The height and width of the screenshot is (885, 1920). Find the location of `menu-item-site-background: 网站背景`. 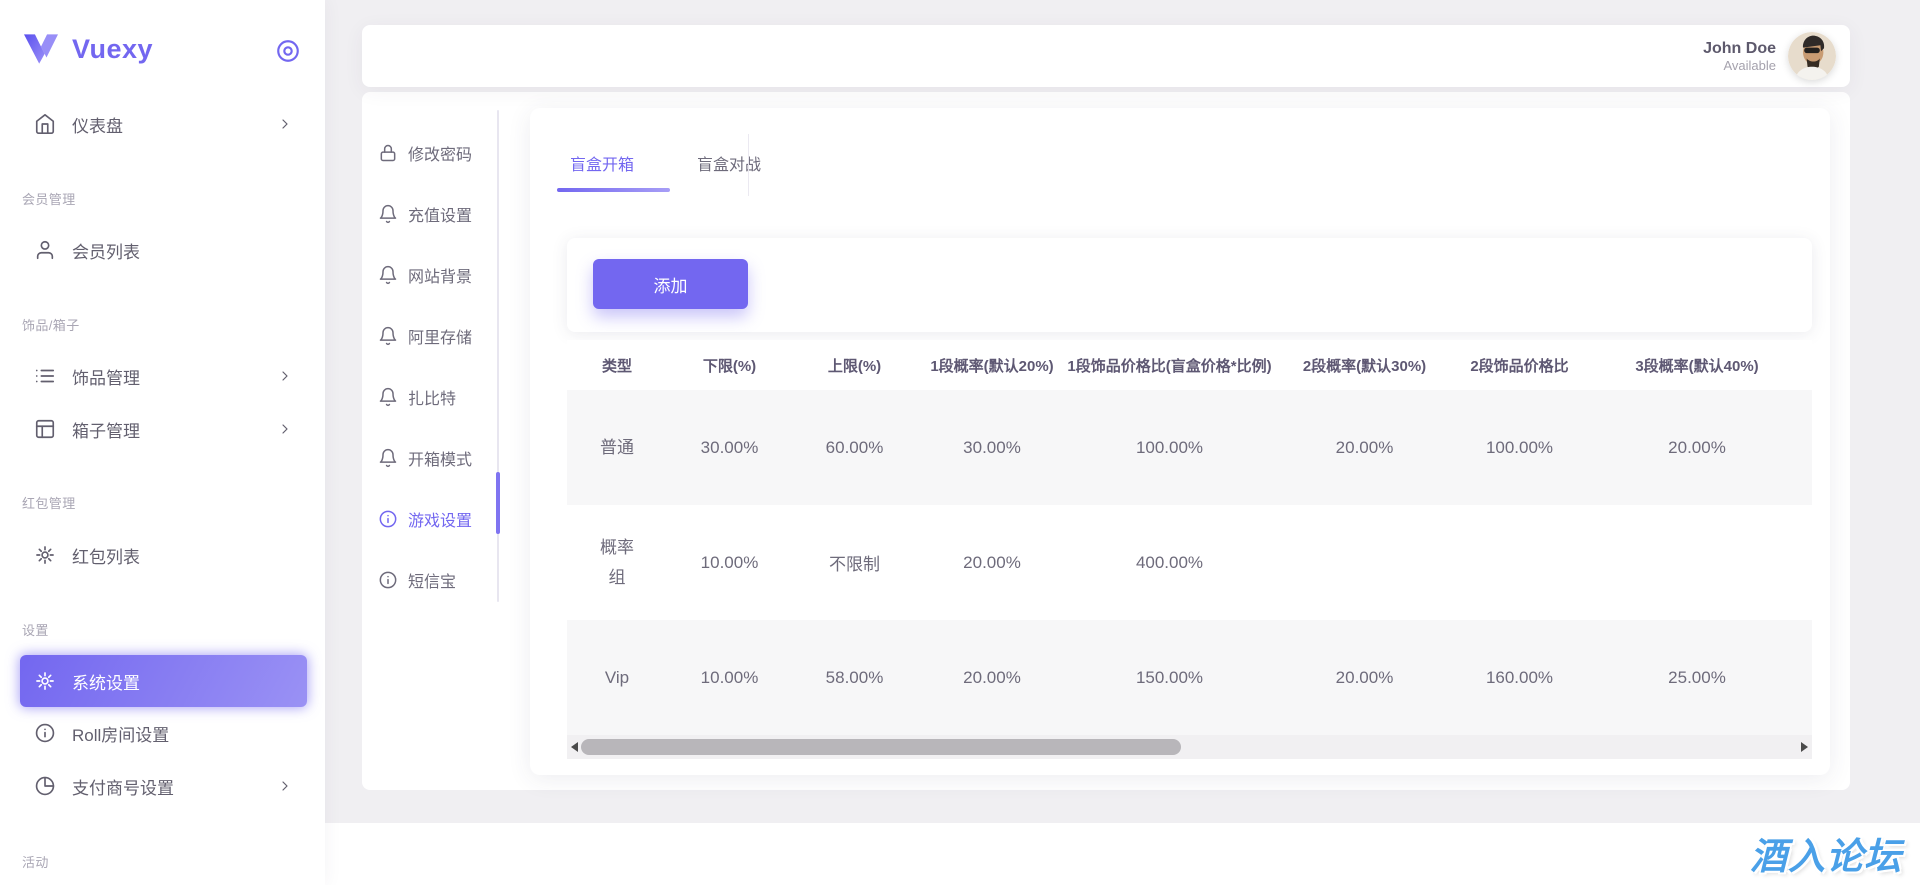

menu-item-site-background: 网站背景 is located at coordinates (434, 274).